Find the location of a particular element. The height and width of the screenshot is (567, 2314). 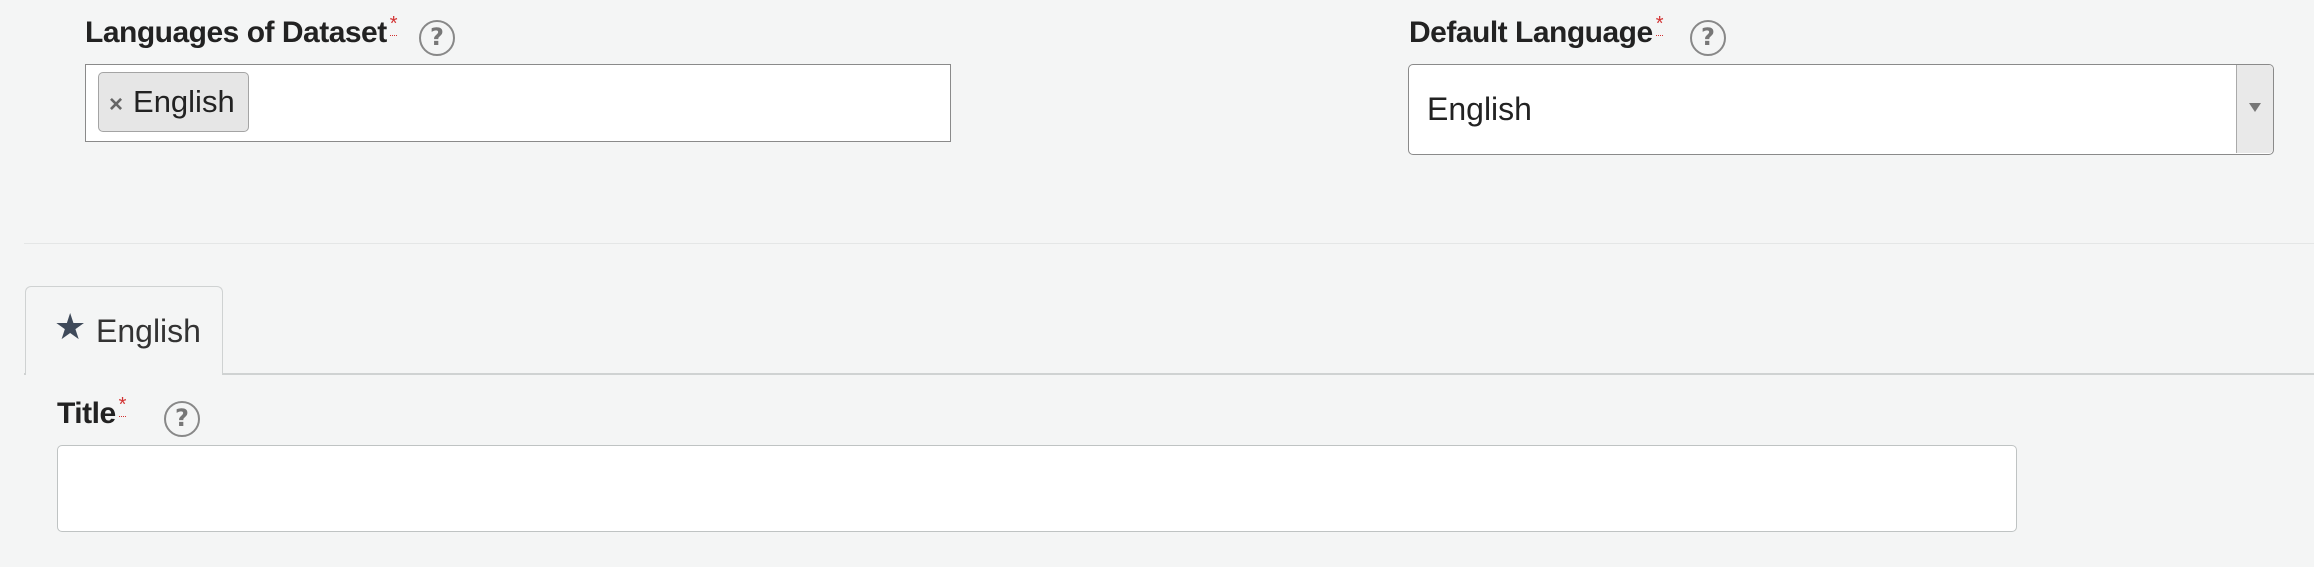

default-language-select: English is located at coordinates (1841, 109).